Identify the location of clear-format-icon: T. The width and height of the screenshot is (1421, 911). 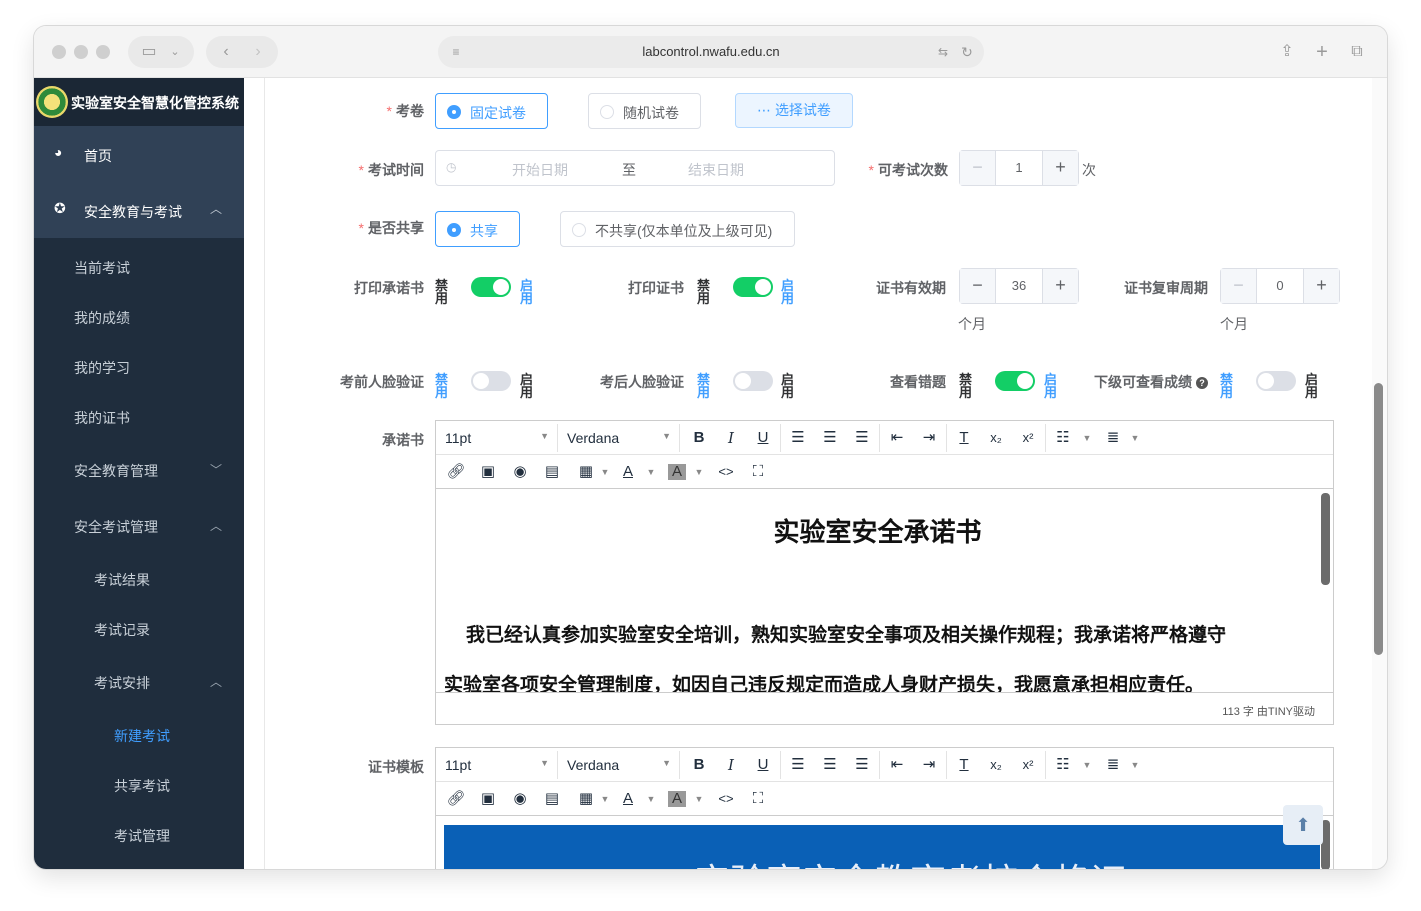
(964, 765).